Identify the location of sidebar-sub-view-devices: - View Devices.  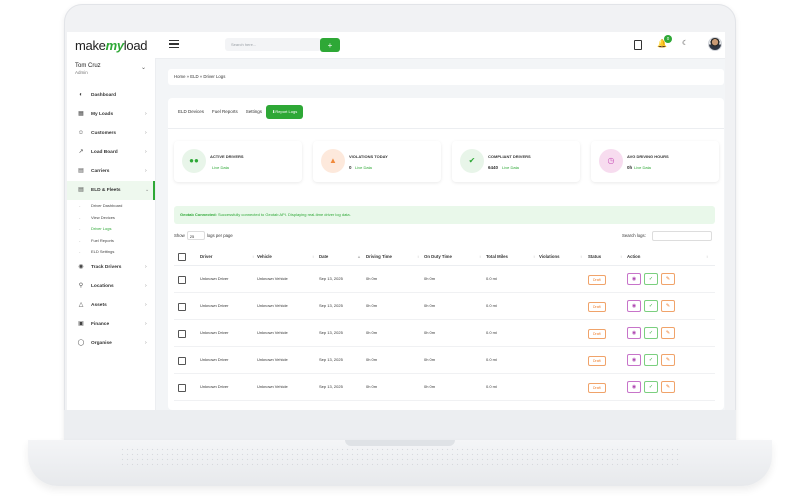
(111, 218).